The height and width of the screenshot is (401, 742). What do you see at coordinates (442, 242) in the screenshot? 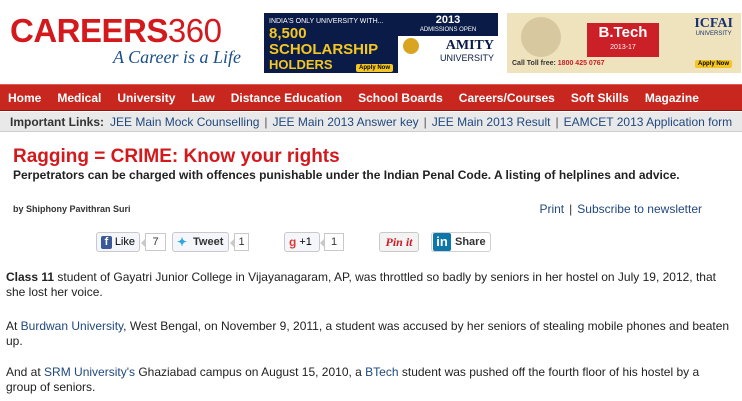
I see `linkedin-icon: in` at bounding box center [442, 242].